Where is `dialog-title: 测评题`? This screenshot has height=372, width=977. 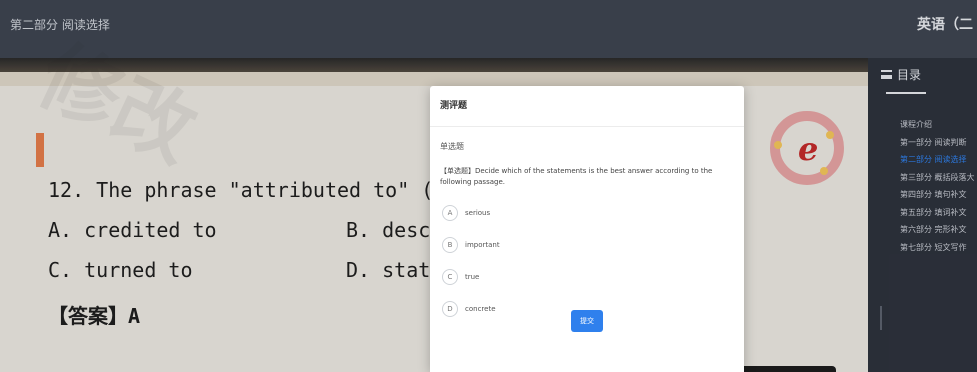 dialog-title: 测评题 is located at coordinates (454, 106).